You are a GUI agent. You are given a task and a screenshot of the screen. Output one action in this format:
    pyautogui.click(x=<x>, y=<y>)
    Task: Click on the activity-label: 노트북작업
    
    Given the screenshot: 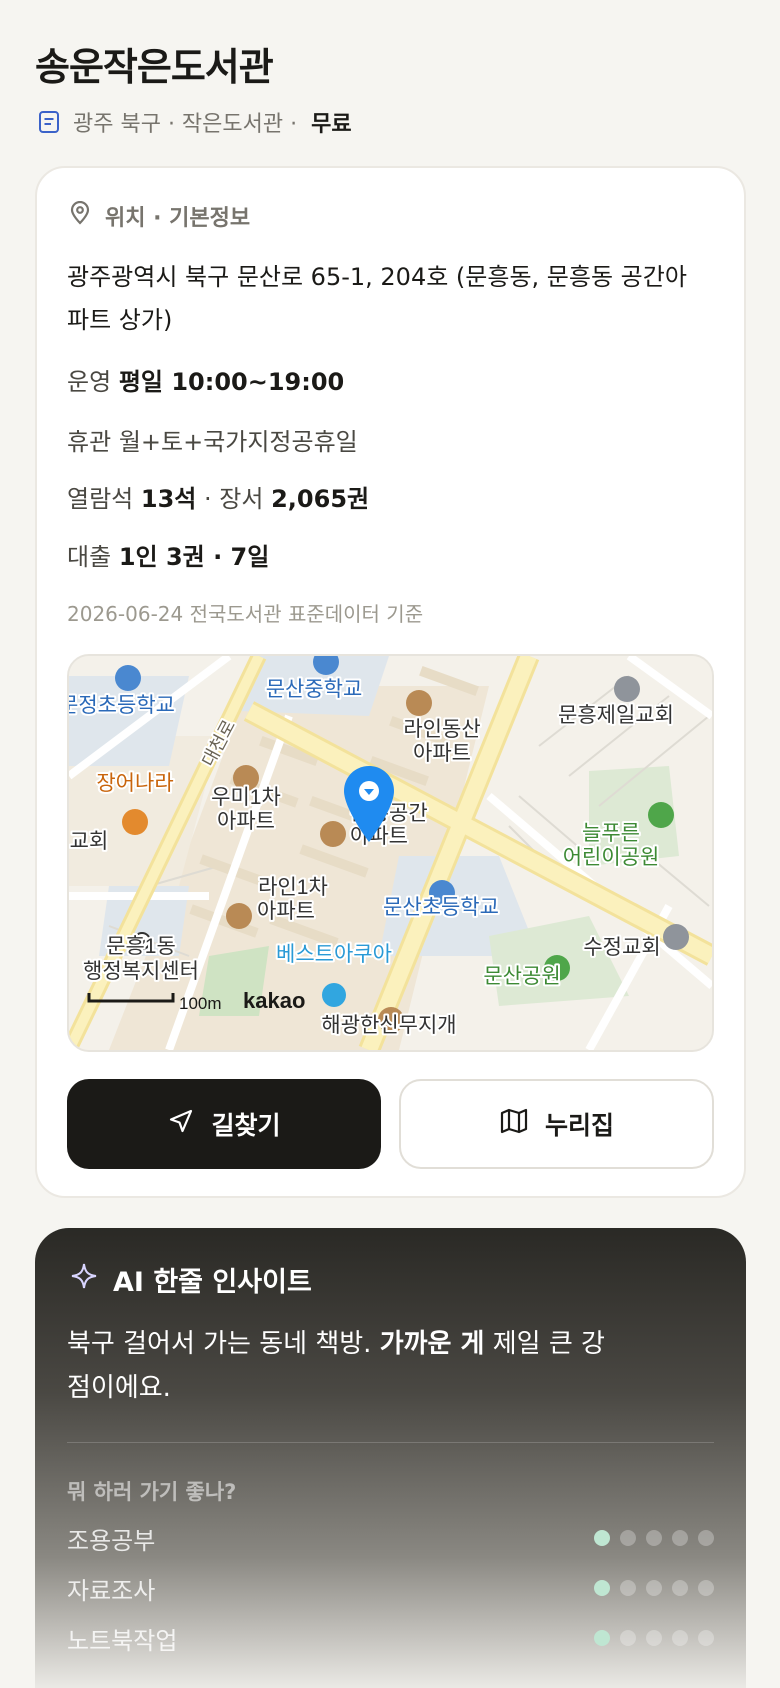 What is the action you would take?
    pyautogui.click(x=122, y=1640)
    